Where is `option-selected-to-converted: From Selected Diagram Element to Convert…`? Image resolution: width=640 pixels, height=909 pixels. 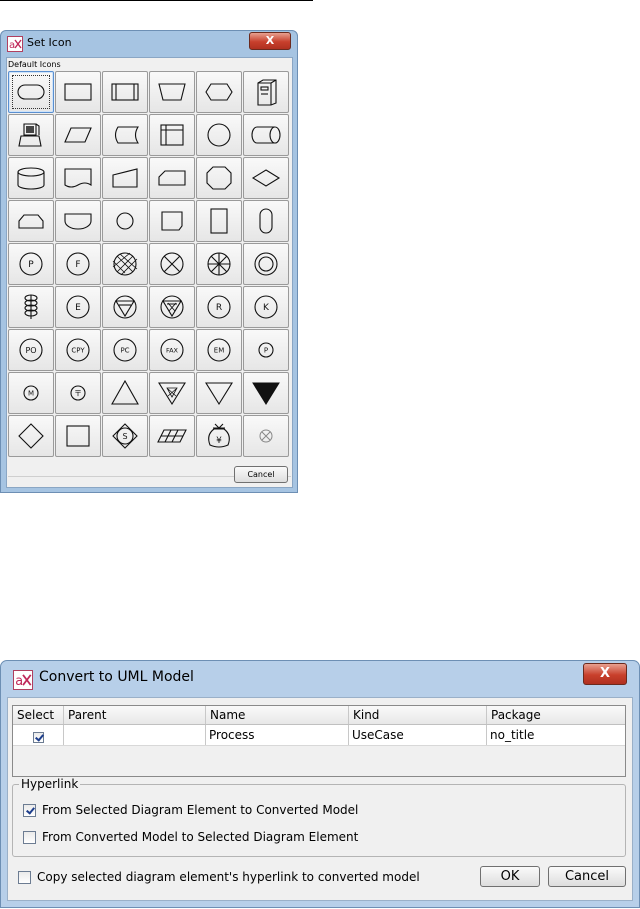 option-selected-to-converted: From Selected Diagram Element to Convert… is located at coordinates (190, 810).